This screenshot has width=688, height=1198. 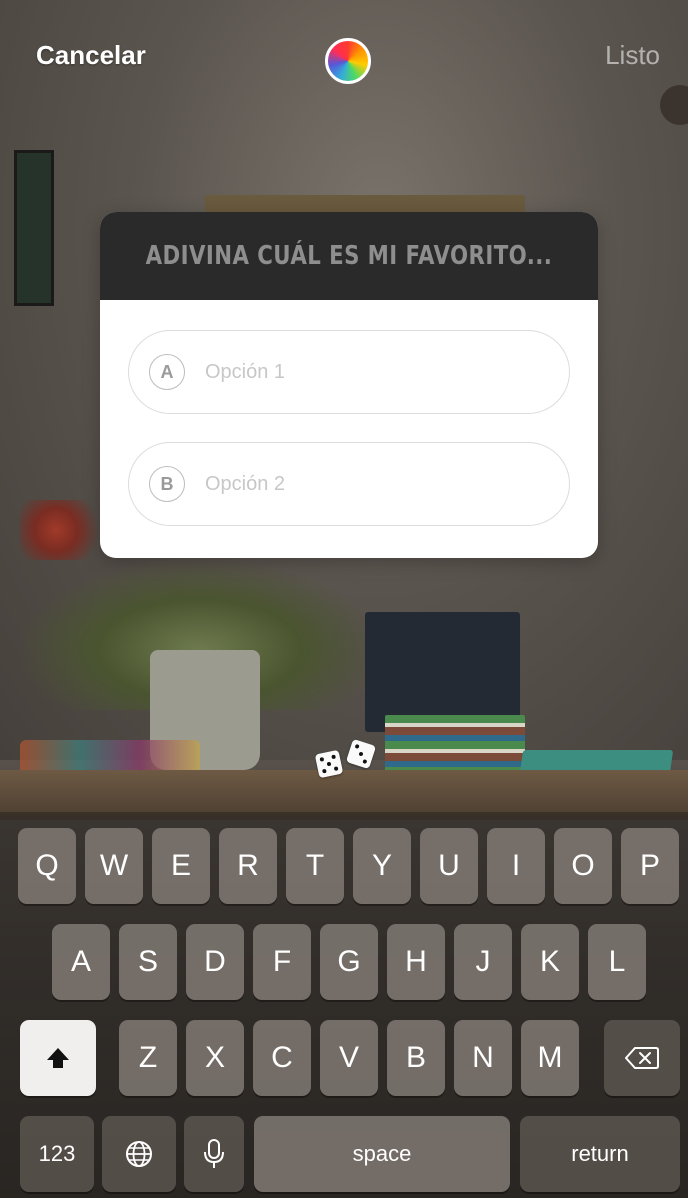 What do you see at coordinates (382, 1154) in the screenshot?
I see `space-key: space` at bounding box center [382, 1154].